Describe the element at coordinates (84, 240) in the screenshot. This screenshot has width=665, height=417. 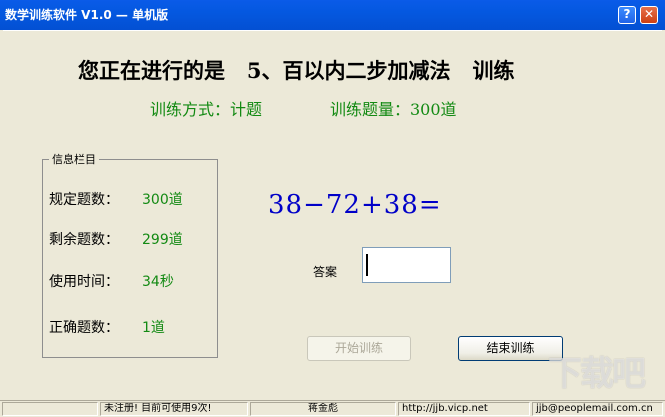
I see `remaining-count-label: 剩余题数：` at that location.